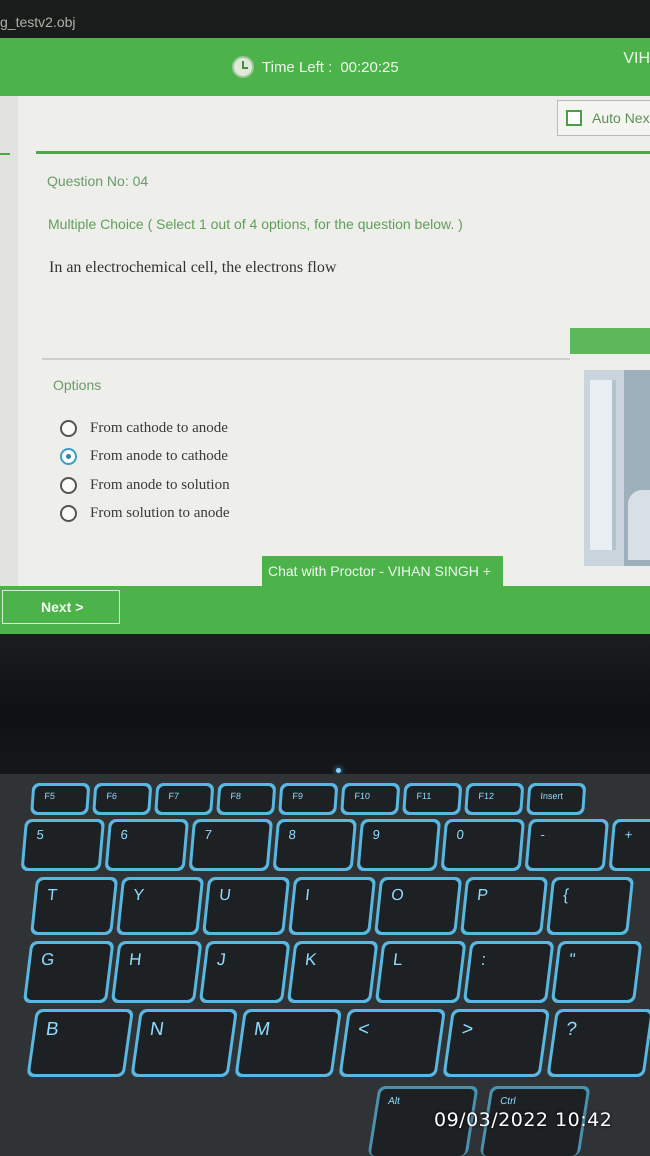 The image size is (650, 1156). What do you see at coordinates (636, 58) in the screenshot?
I see `user-name: VIH` at bounding box center [636, 58].